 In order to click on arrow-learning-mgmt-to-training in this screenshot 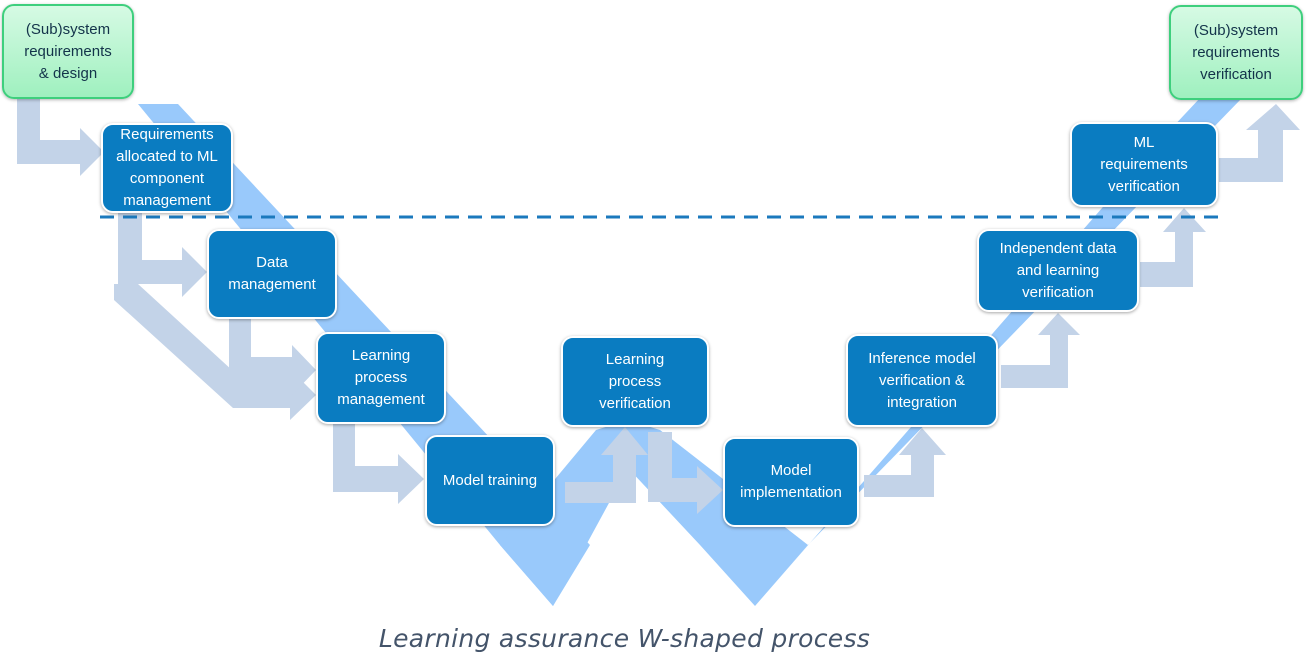, I will do `click(378, 464)`.